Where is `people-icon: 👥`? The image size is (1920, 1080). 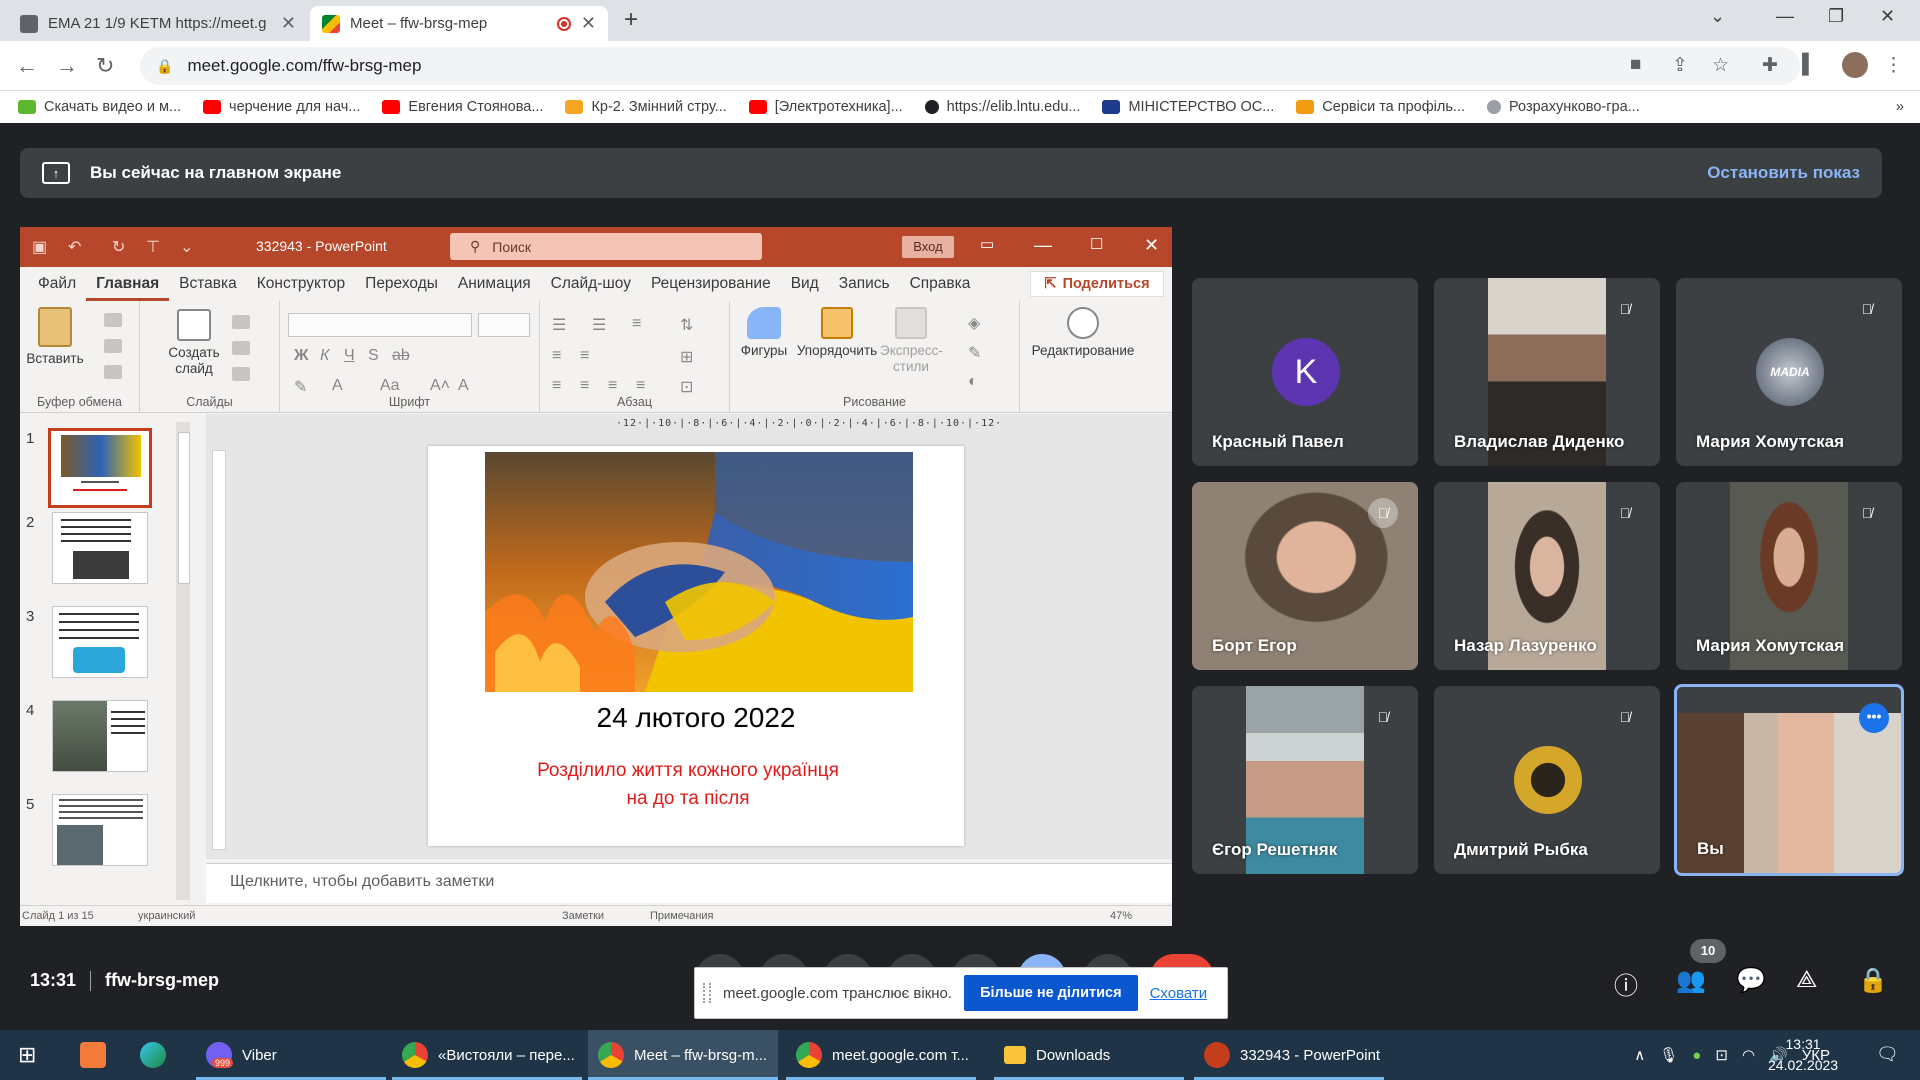
people-icon: 👥 is located at coordinates (1691, 980).